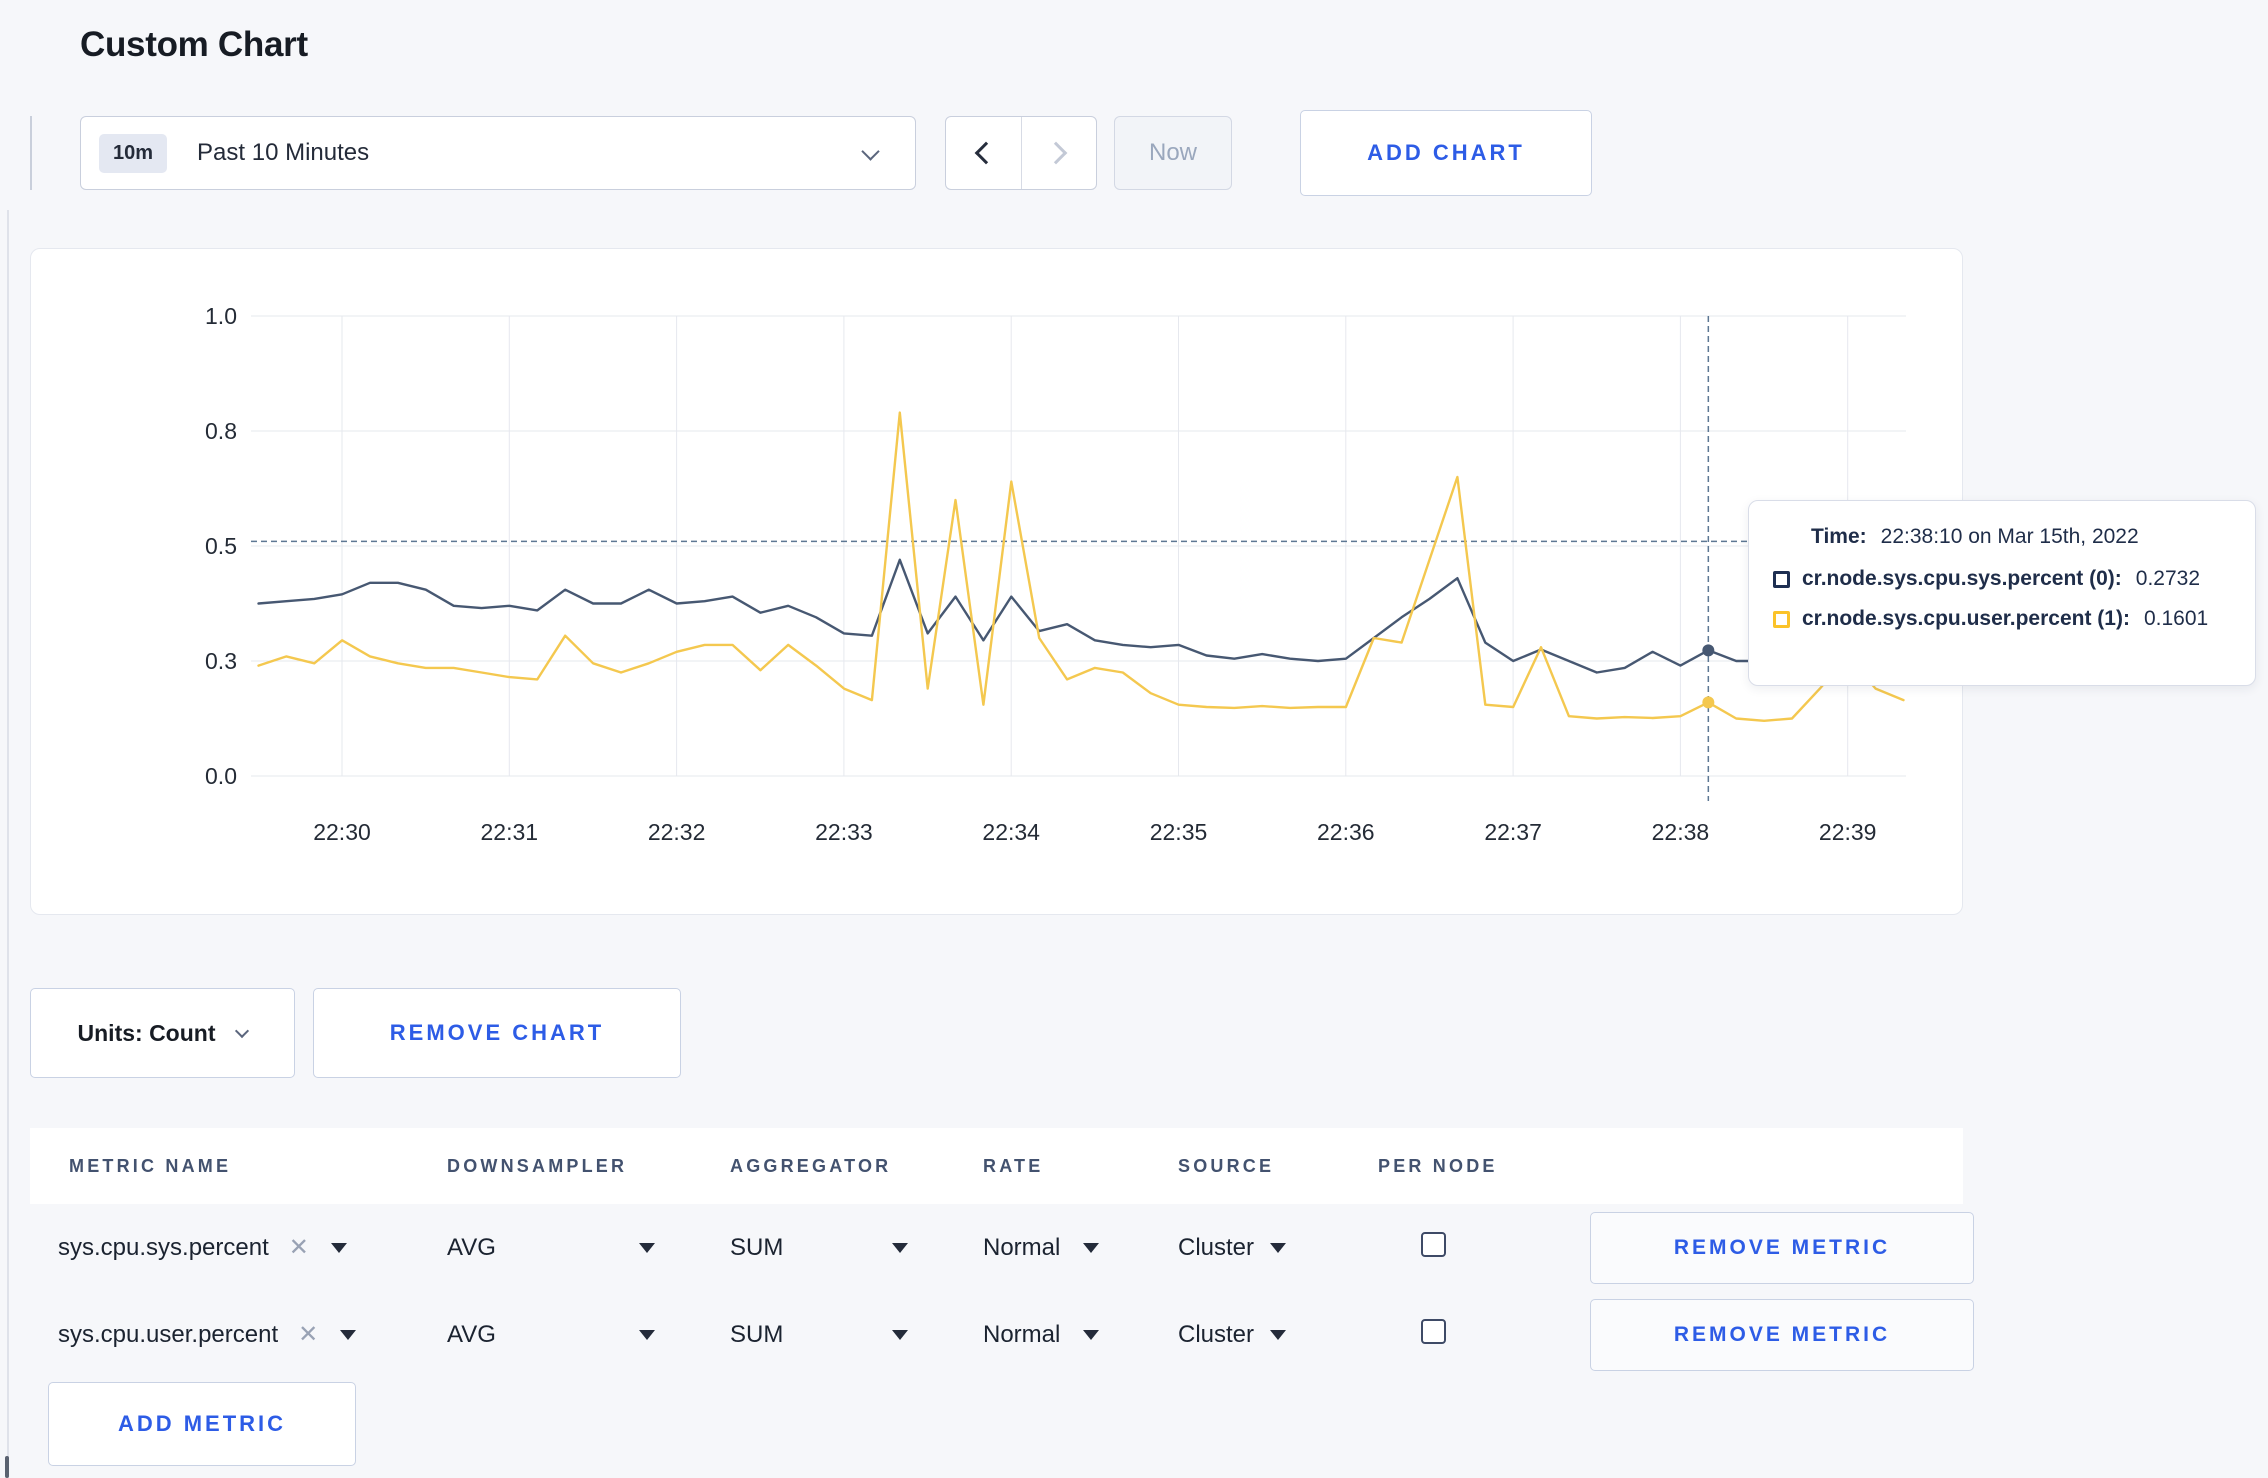  What do you see at coordinates (1681, 832) in the screenshot?
I see `x-tick-label: 22:38` at bounding box center [1681, 832].